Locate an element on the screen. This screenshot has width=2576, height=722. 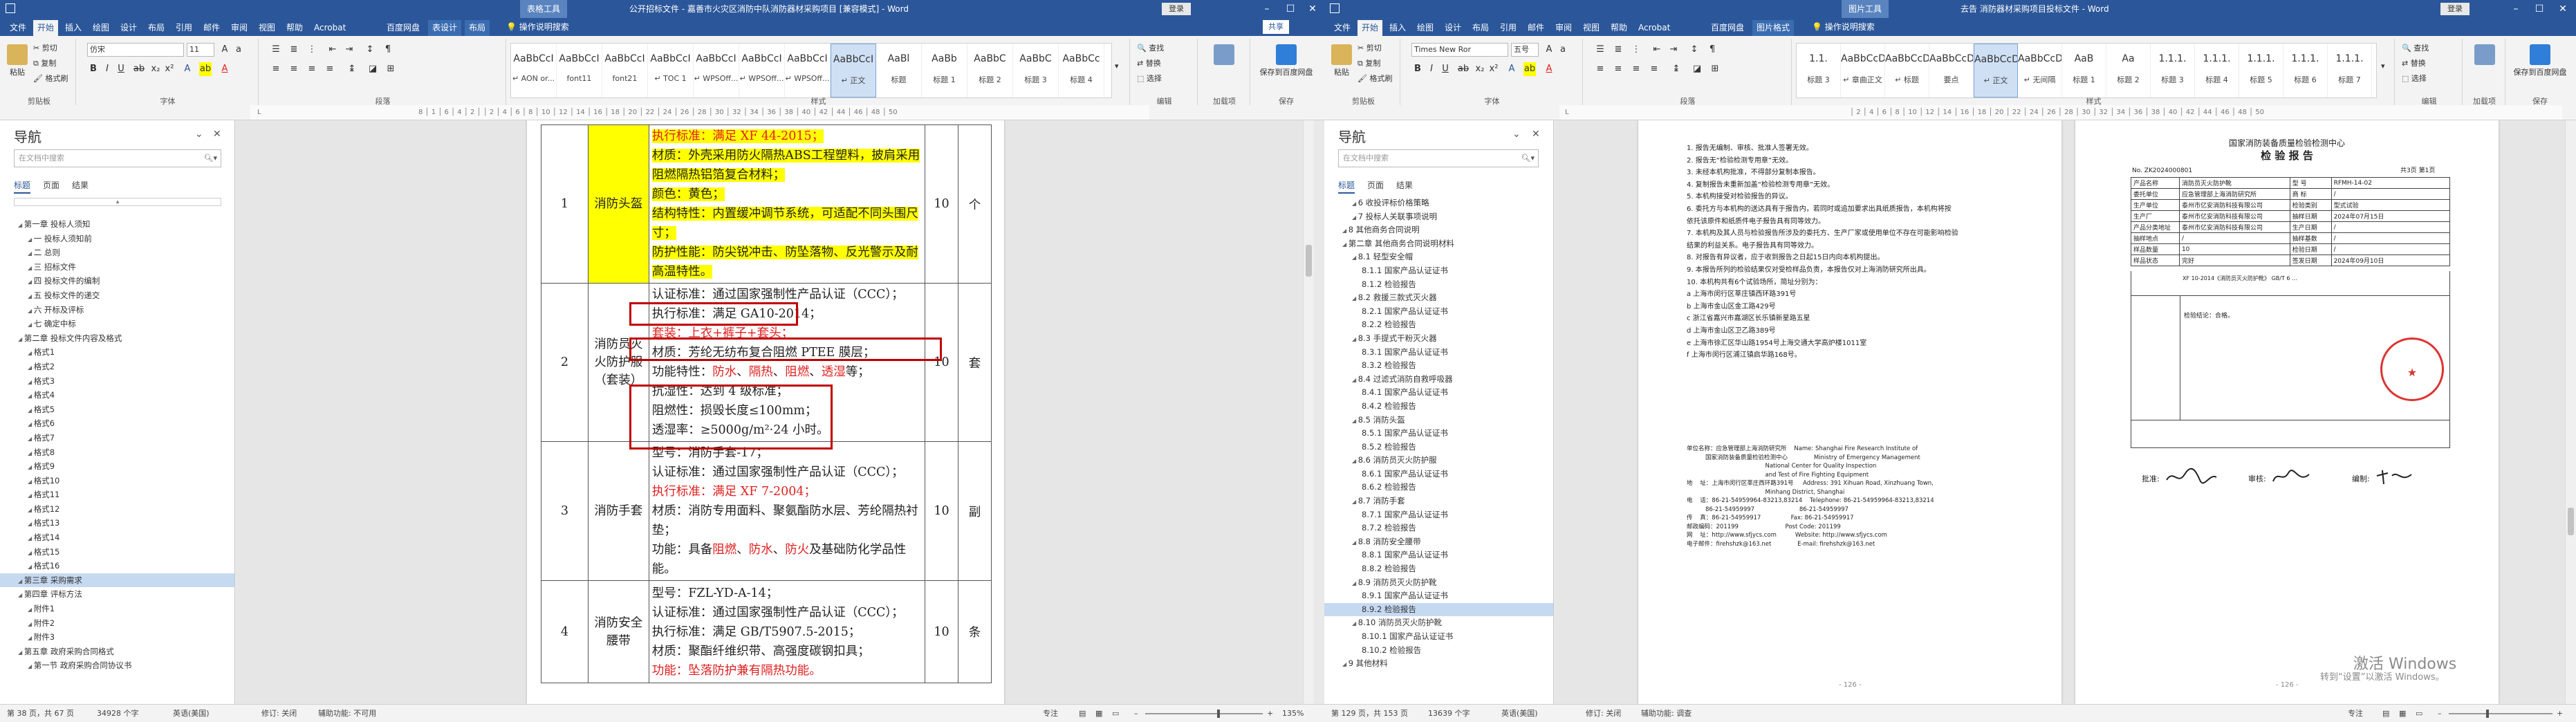
nav-item: 8.8.1 国家产品认证证书 is located at coordinates (1438, 555).